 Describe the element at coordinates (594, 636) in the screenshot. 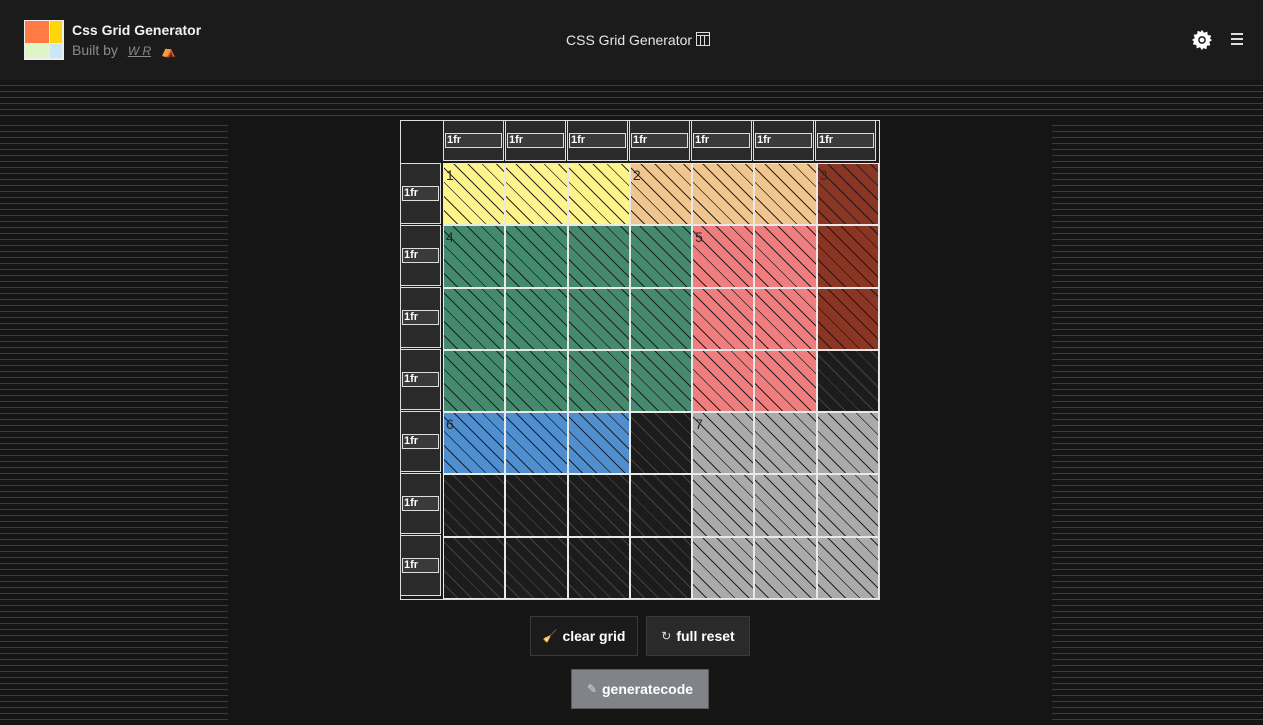

I see `clear-grid-label: clear grid` at that location.